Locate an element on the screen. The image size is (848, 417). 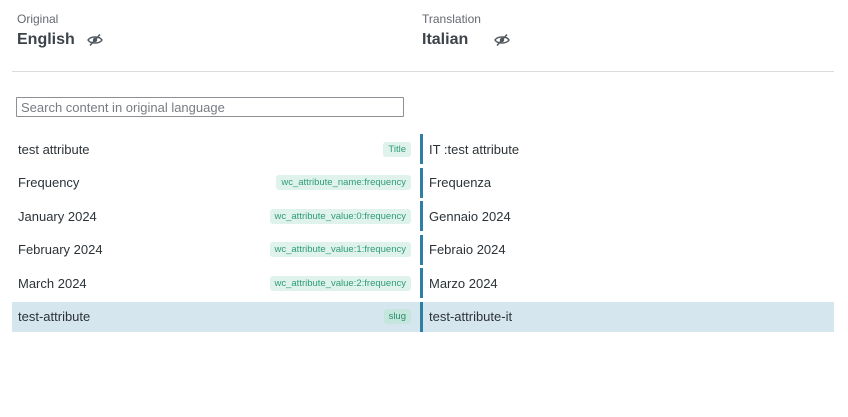
field-tag: wc_attribute_value:0:frequency is located at coordinates (340, 216).